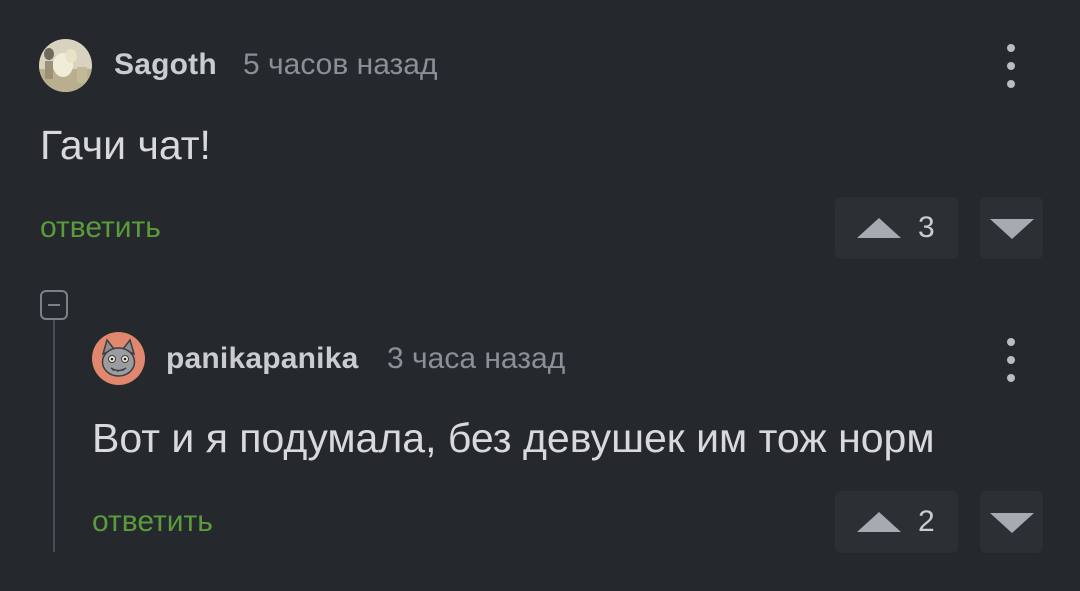 This screenshot has height=591, width=1080. I want to click on cat-avatar-icon, so click(118, 358).